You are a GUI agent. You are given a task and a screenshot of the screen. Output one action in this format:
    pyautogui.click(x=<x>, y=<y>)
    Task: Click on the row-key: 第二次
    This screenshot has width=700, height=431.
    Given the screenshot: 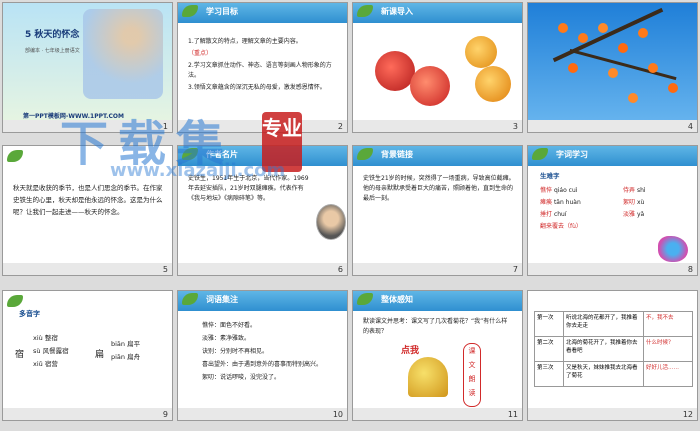 What is the action you would take?
    pyautogui.click(x=549, y=349)
    